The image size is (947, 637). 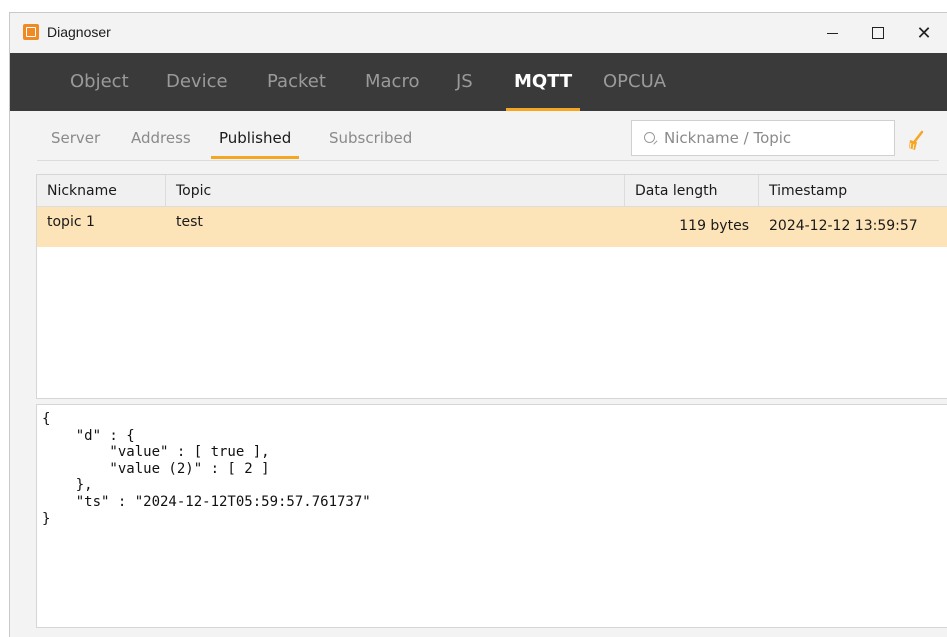 I want to click on tab-object: Object, so click(x=99, y=82).